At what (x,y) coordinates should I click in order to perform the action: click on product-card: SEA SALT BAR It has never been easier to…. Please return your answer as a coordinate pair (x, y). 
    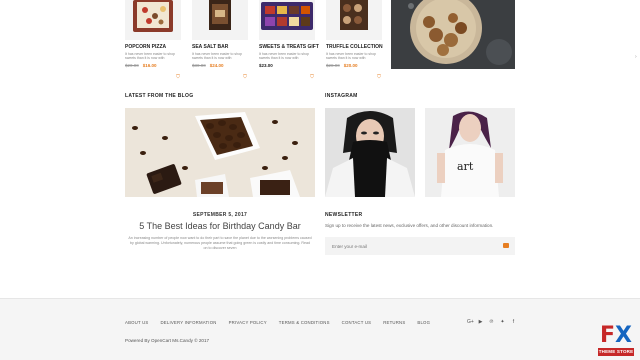
    Looking at the image, I should click on (220, 40).